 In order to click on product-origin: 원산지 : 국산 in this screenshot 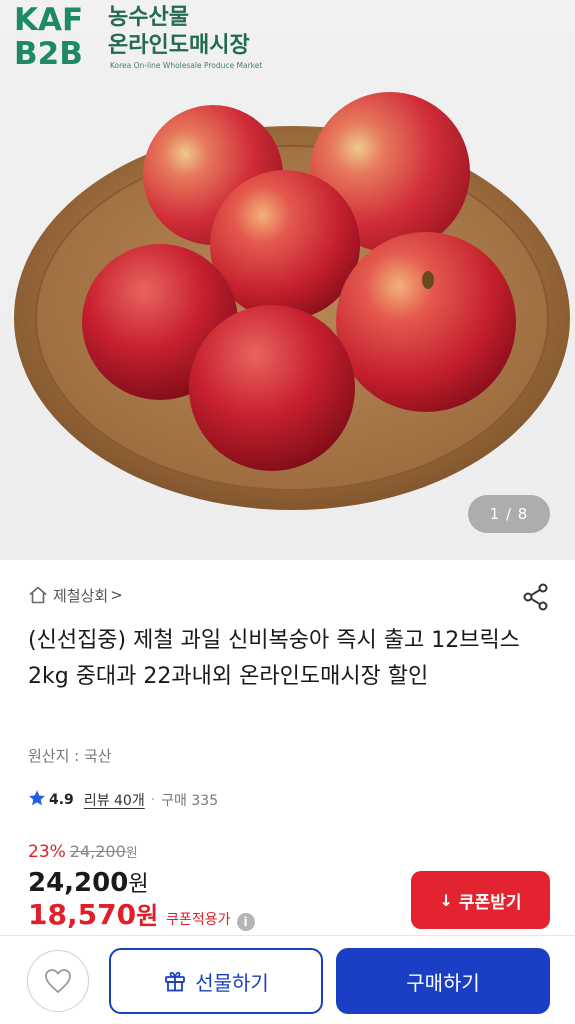, I will do `click(70, 756)`.